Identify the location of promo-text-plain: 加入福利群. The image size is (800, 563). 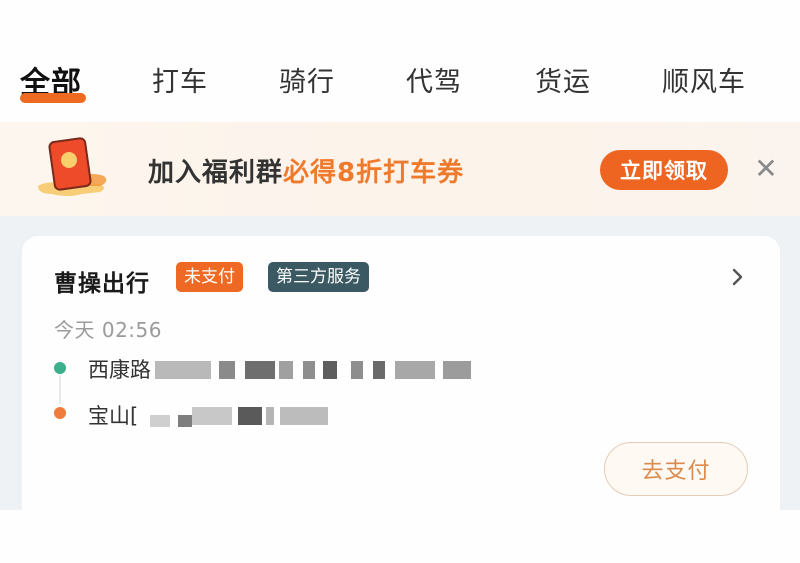
(216, 173).